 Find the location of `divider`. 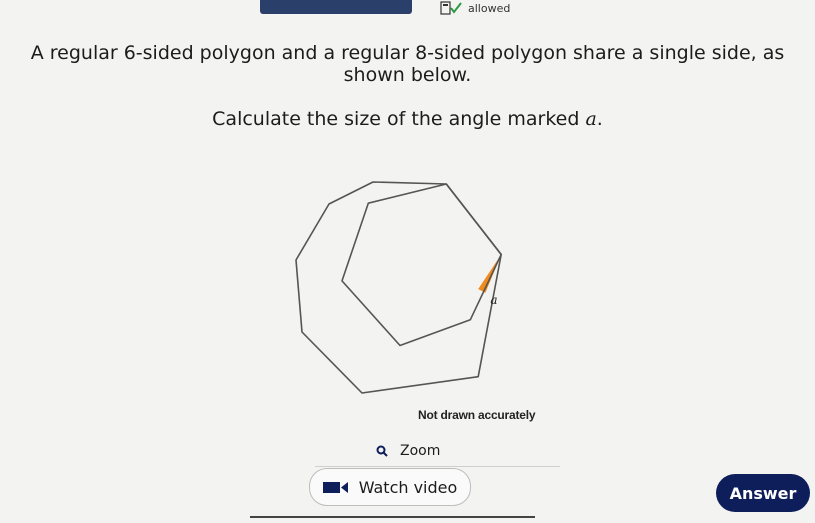

divider is located at coordinates (437, 466).